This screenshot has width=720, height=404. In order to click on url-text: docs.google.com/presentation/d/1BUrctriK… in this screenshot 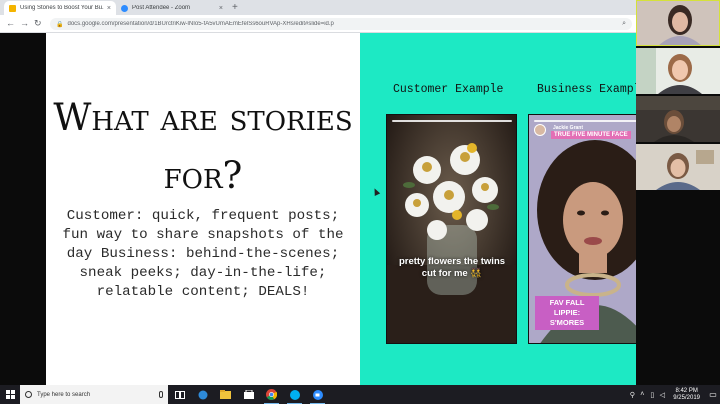, I will do `click(200, 24)`.